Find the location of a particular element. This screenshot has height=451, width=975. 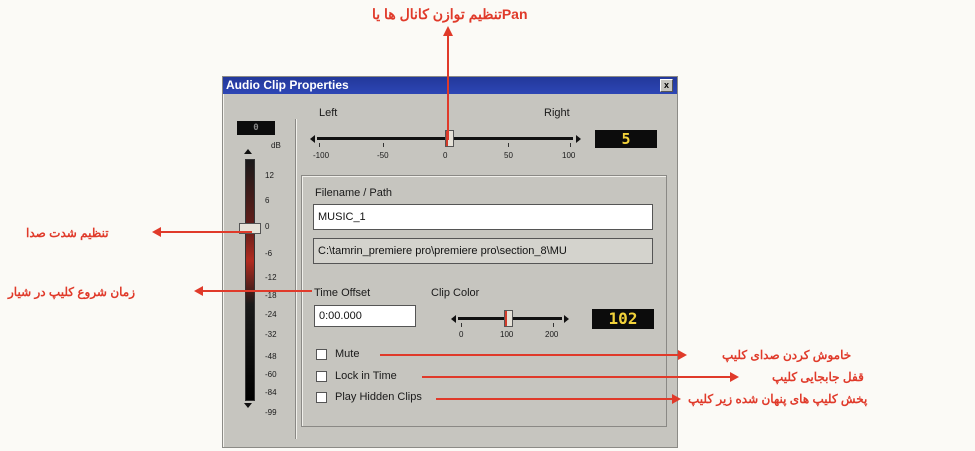

time-offset-input: 0:00.000 is located at coordinates (365, 316).